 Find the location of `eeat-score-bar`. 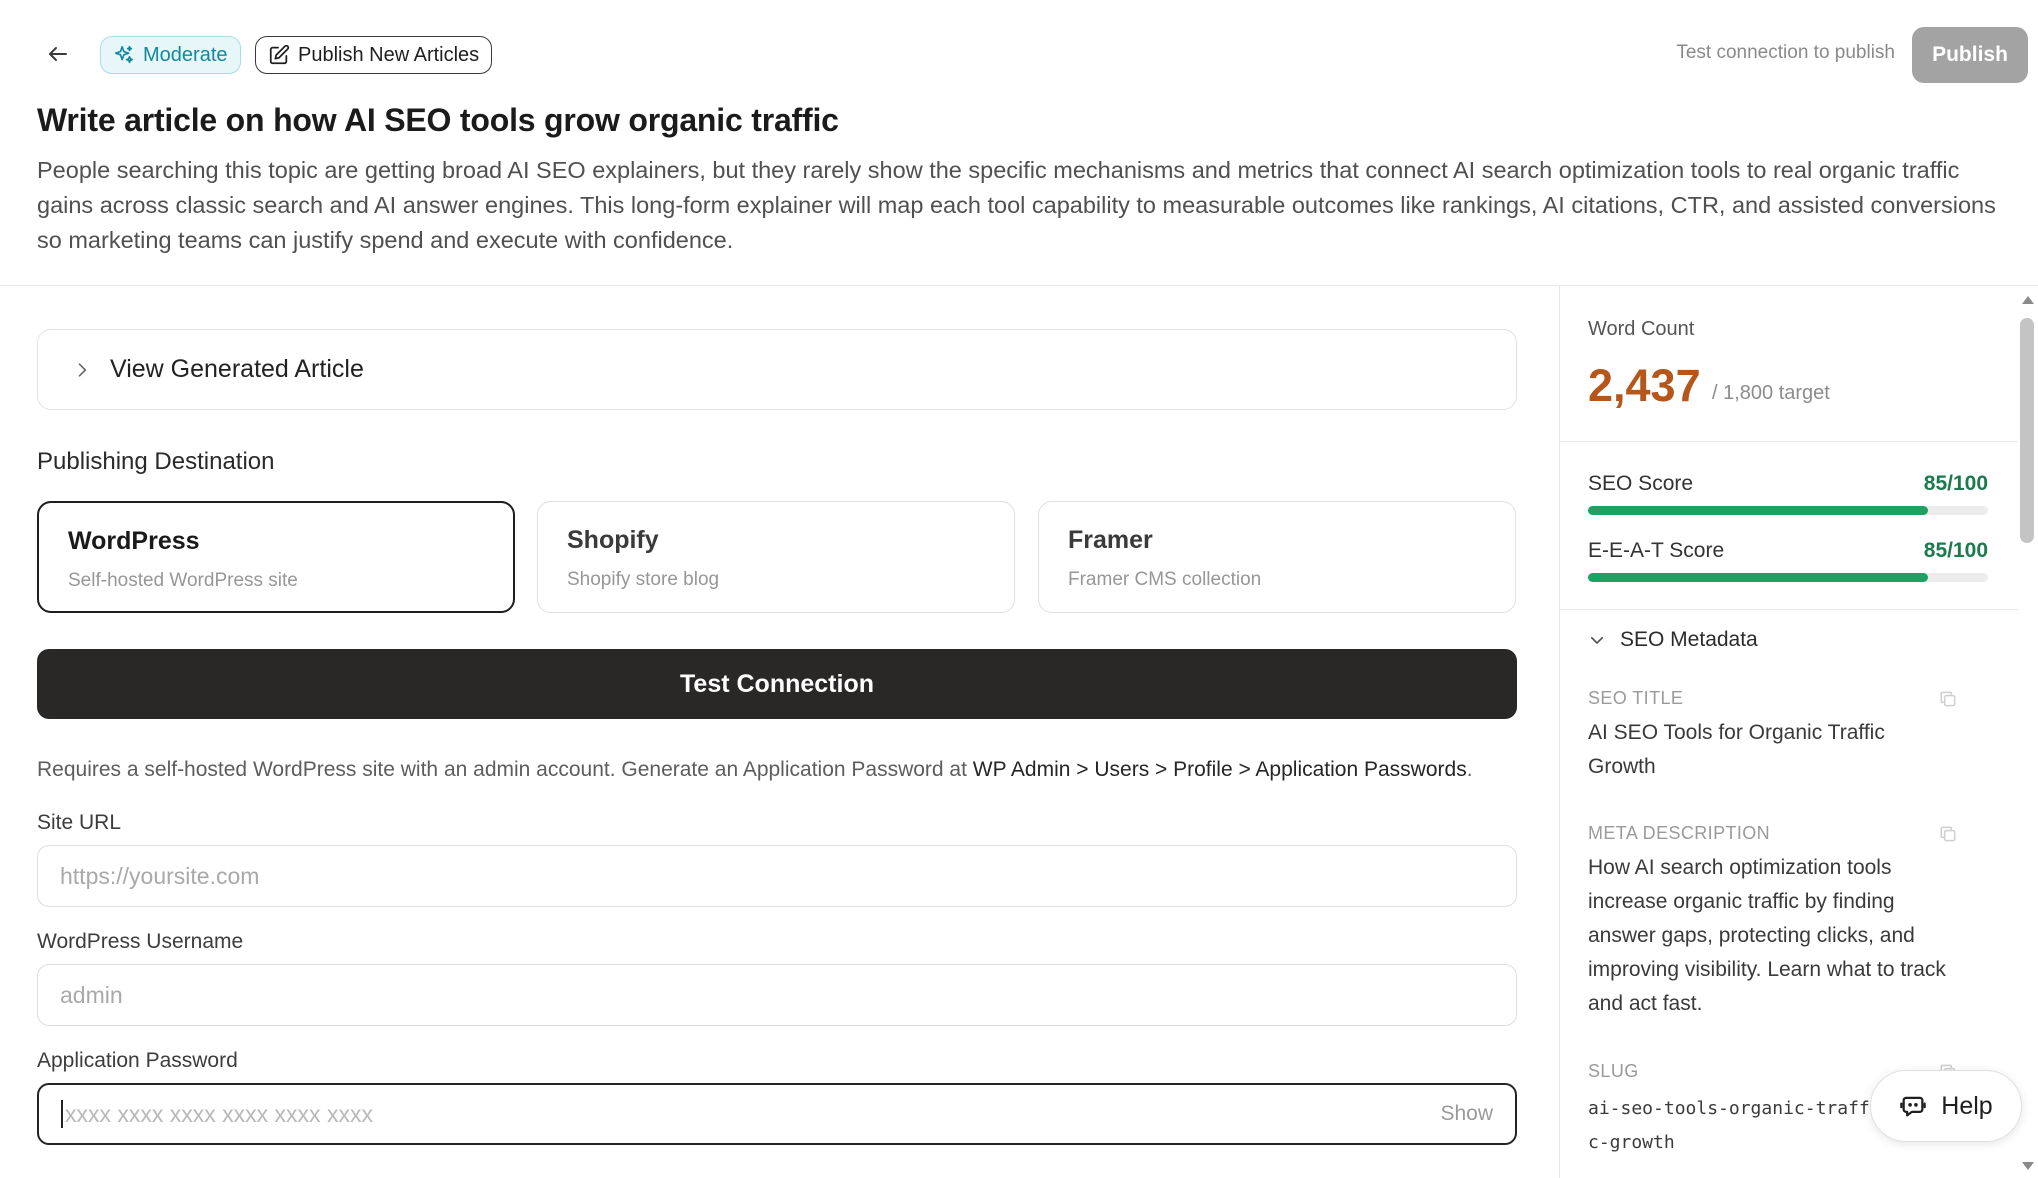

eeat-score-bar is located at coordinates (1788, 577).